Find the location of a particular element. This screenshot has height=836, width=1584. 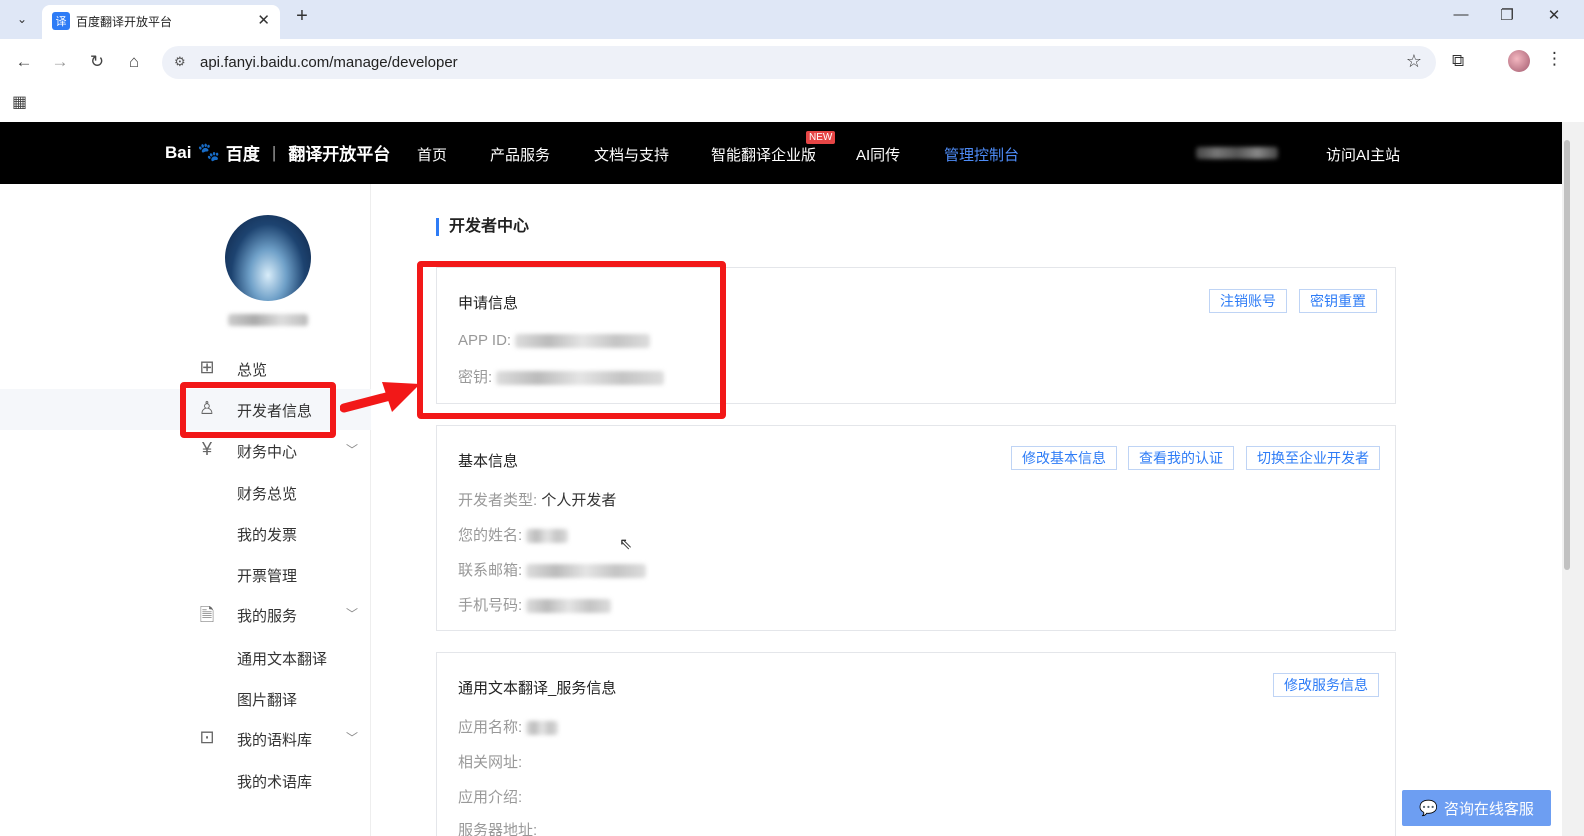

favicon-icon: 译 is located at coordinates (61, 21).